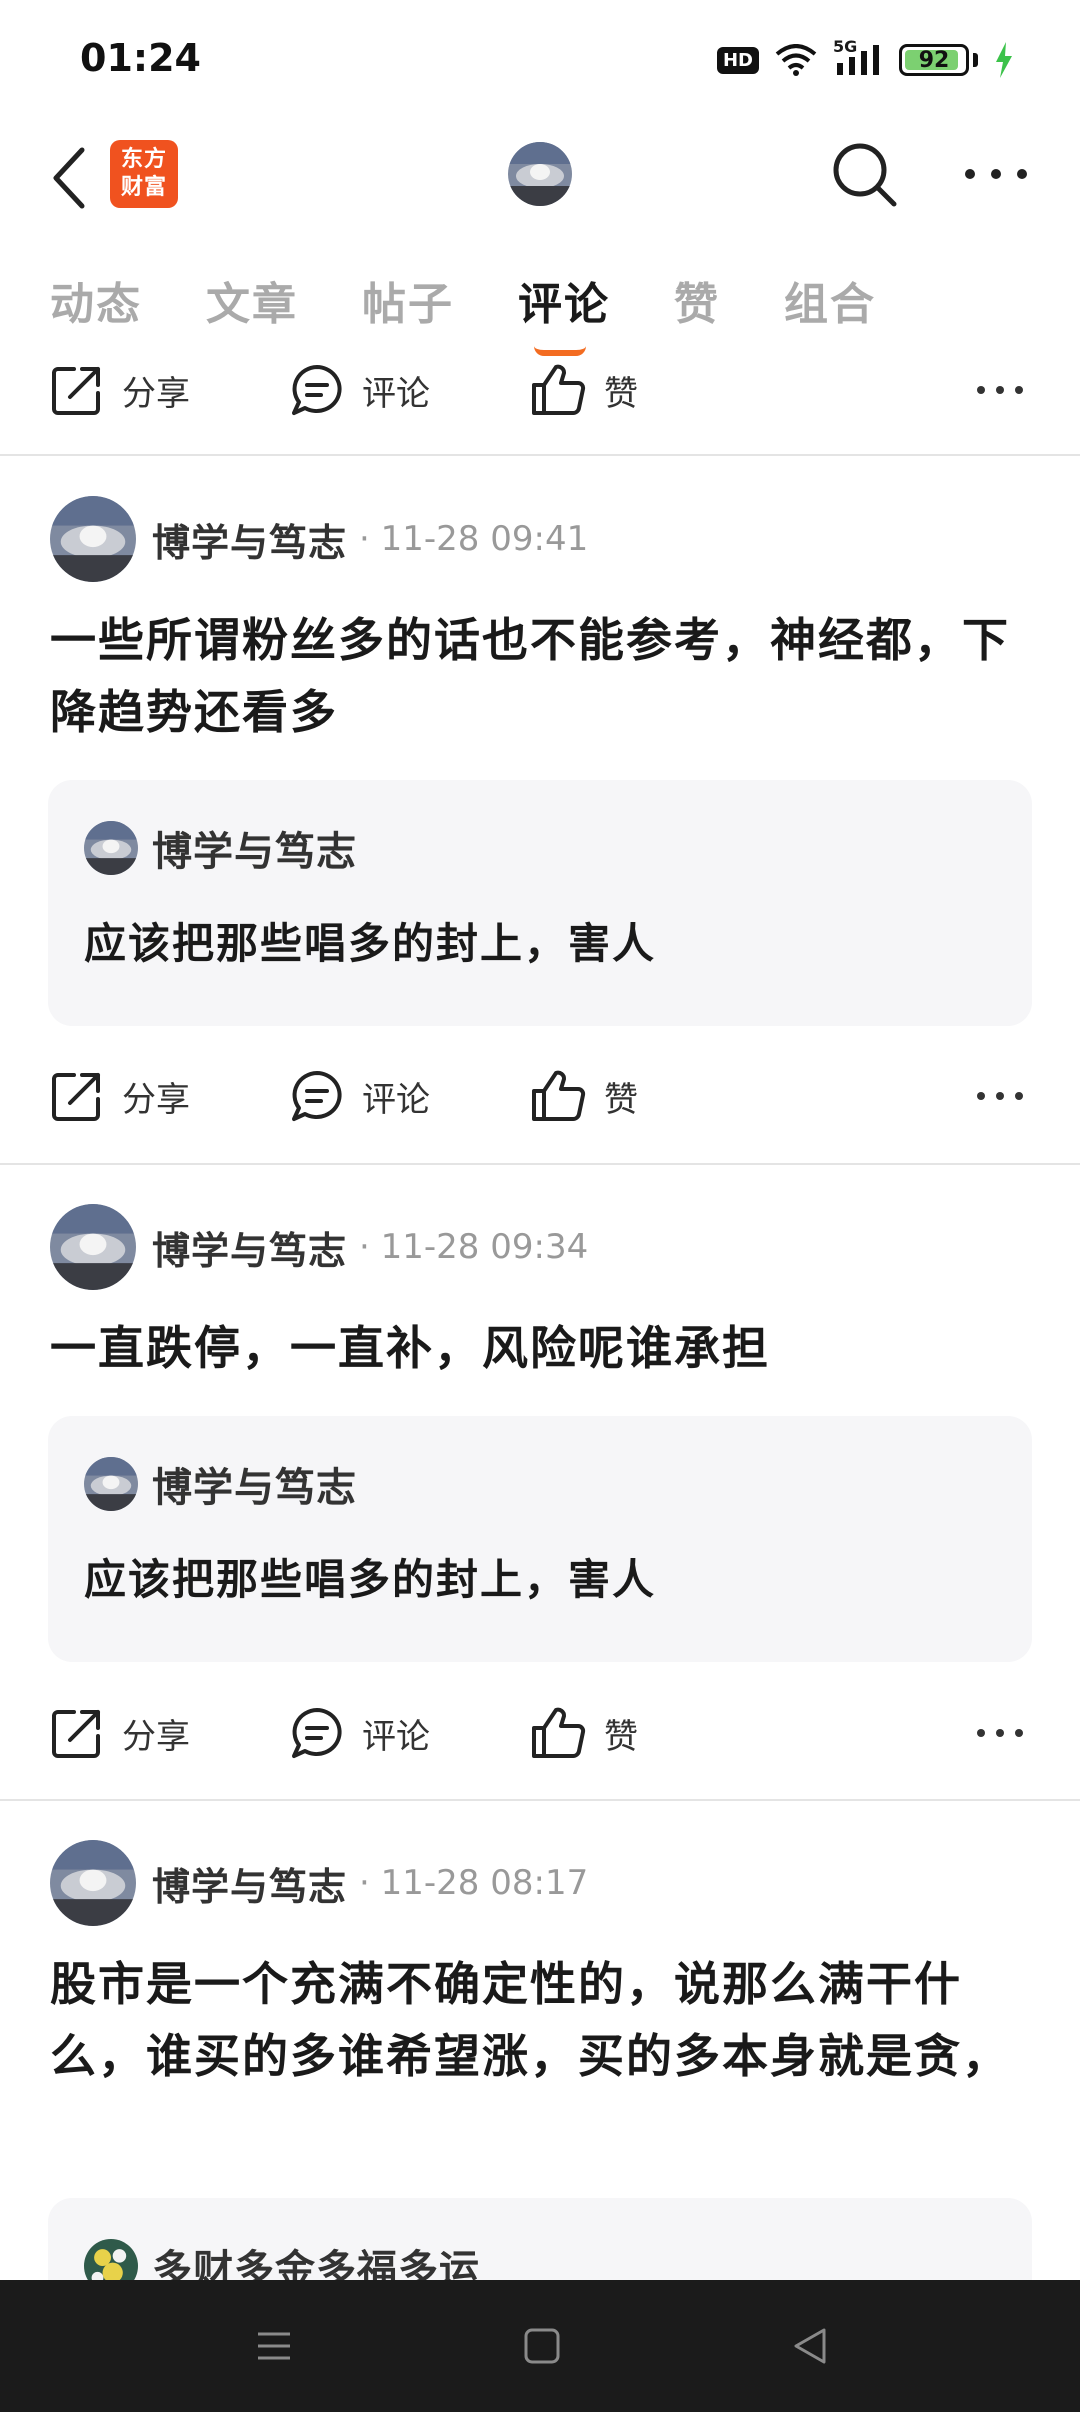 The height and width of the screenshot is (2412, 1080). Describe the element at coordinates (830, 303) in the screenshot. I see `tab-portfolio: 组合` at that location.